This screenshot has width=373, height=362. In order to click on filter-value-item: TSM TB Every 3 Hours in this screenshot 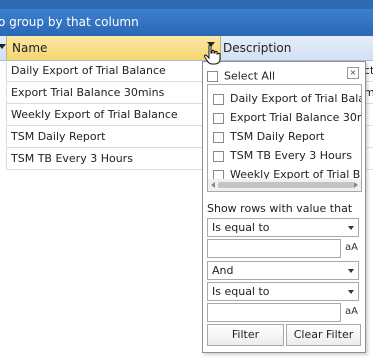, I will do `click(282, 155)`.